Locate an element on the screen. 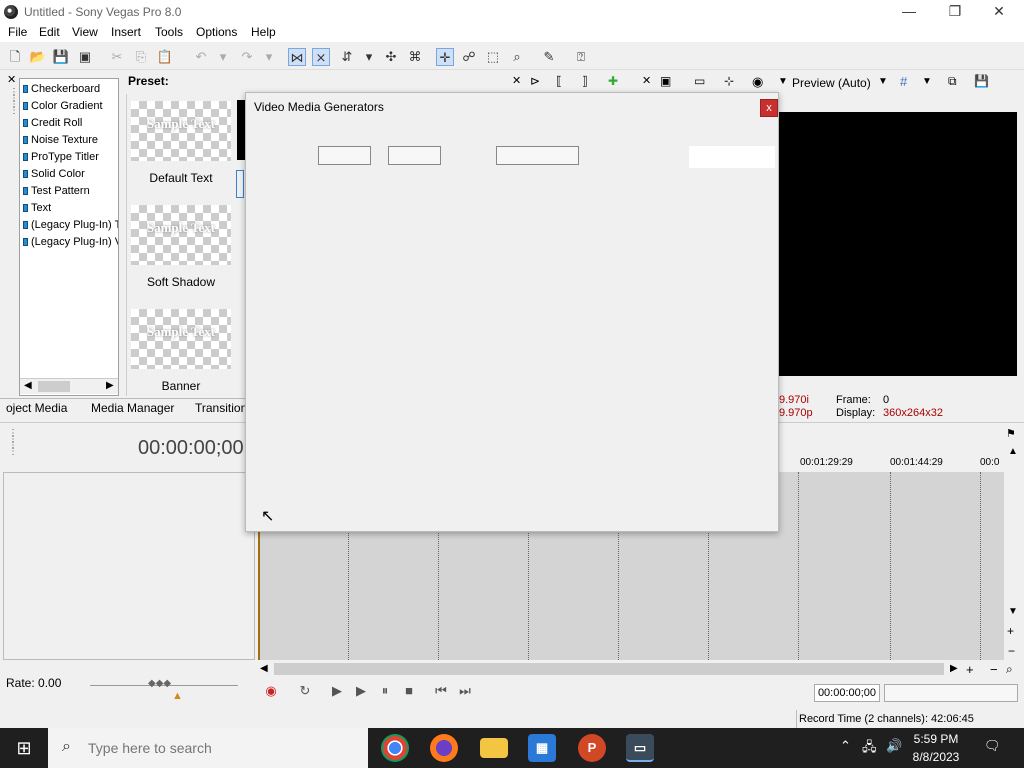  scroll-up-icon: ▲ is located at coordinates (1013, 451).